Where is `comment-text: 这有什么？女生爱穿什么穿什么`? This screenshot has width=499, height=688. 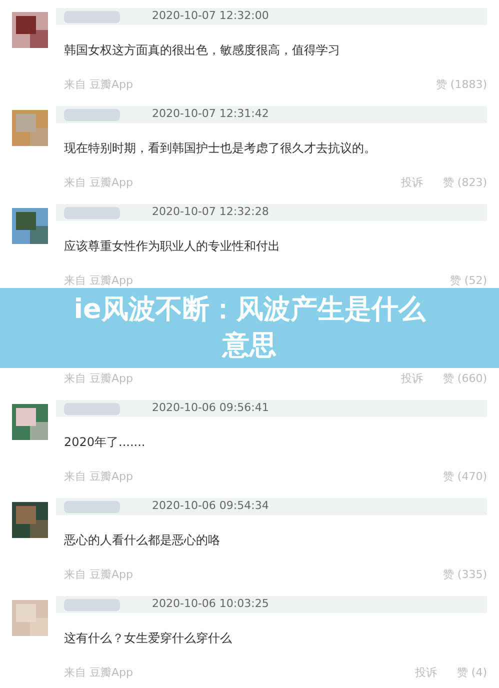 comment-text: 这有什么？女生爱穿什么穿什么 is located at coordinates (148, 638).